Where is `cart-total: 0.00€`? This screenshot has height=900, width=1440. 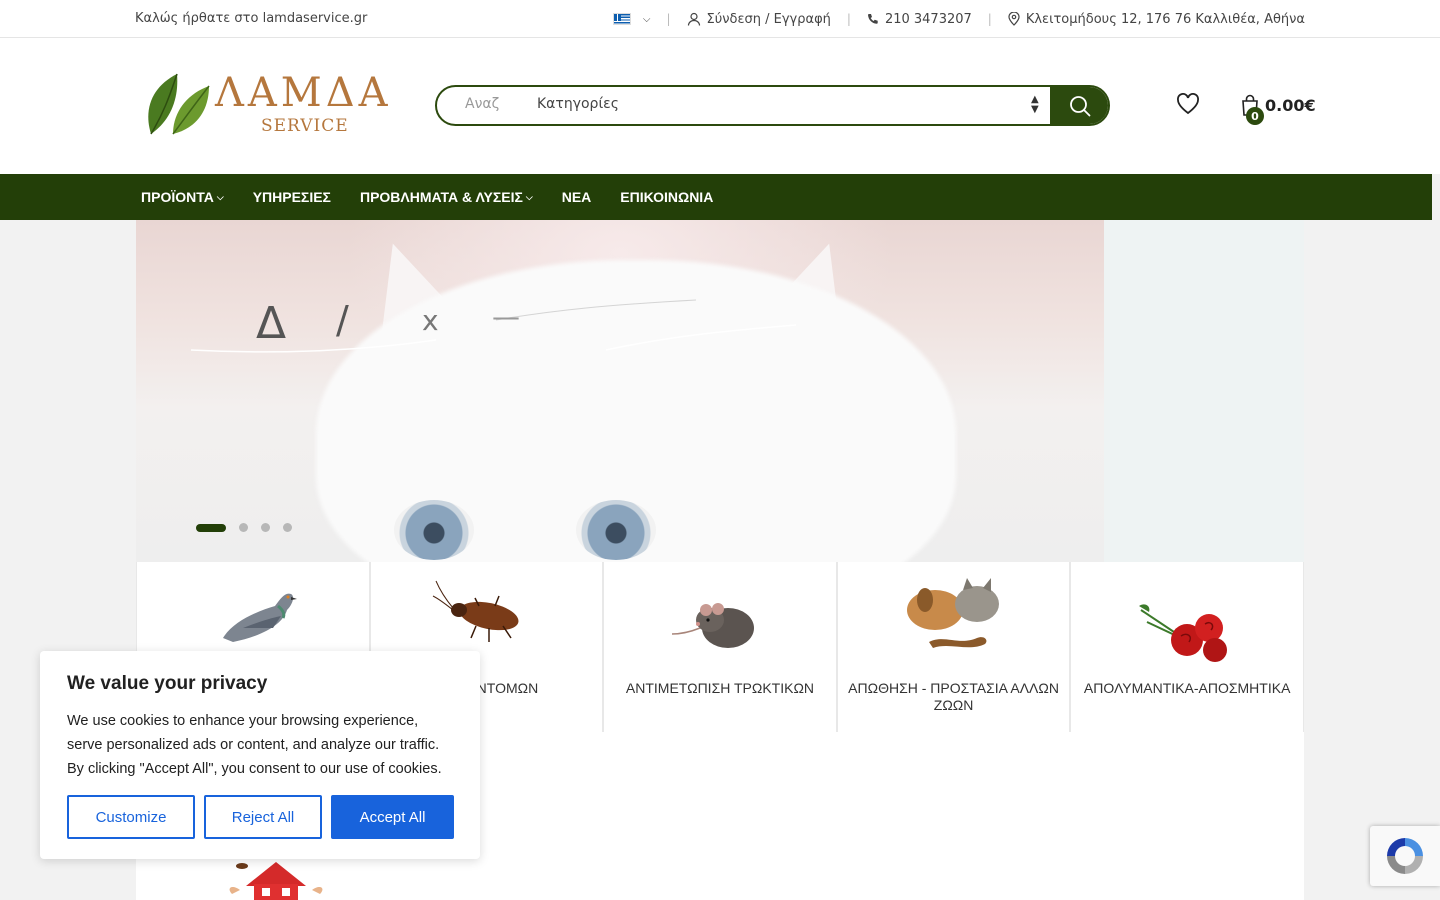
cart-total: 0.00€ is located at coordinates (1290, 105).